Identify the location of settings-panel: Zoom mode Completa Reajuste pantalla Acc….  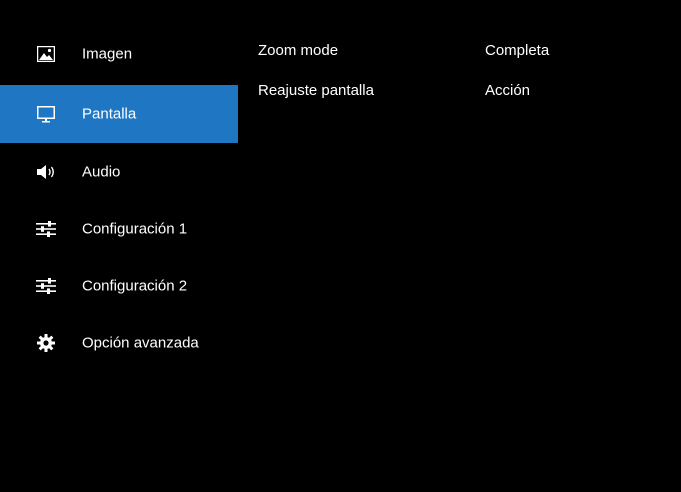
(469, 82).